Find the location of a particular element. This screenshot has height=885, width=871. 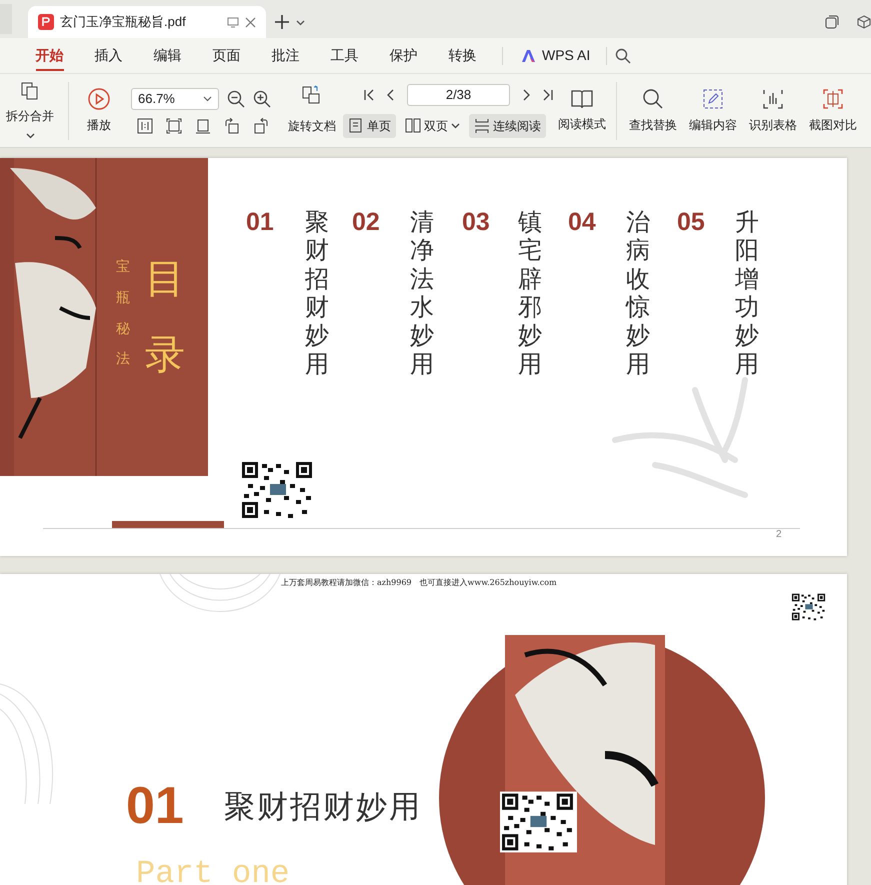

split-merge-icon is located at coordinates (30, 91).